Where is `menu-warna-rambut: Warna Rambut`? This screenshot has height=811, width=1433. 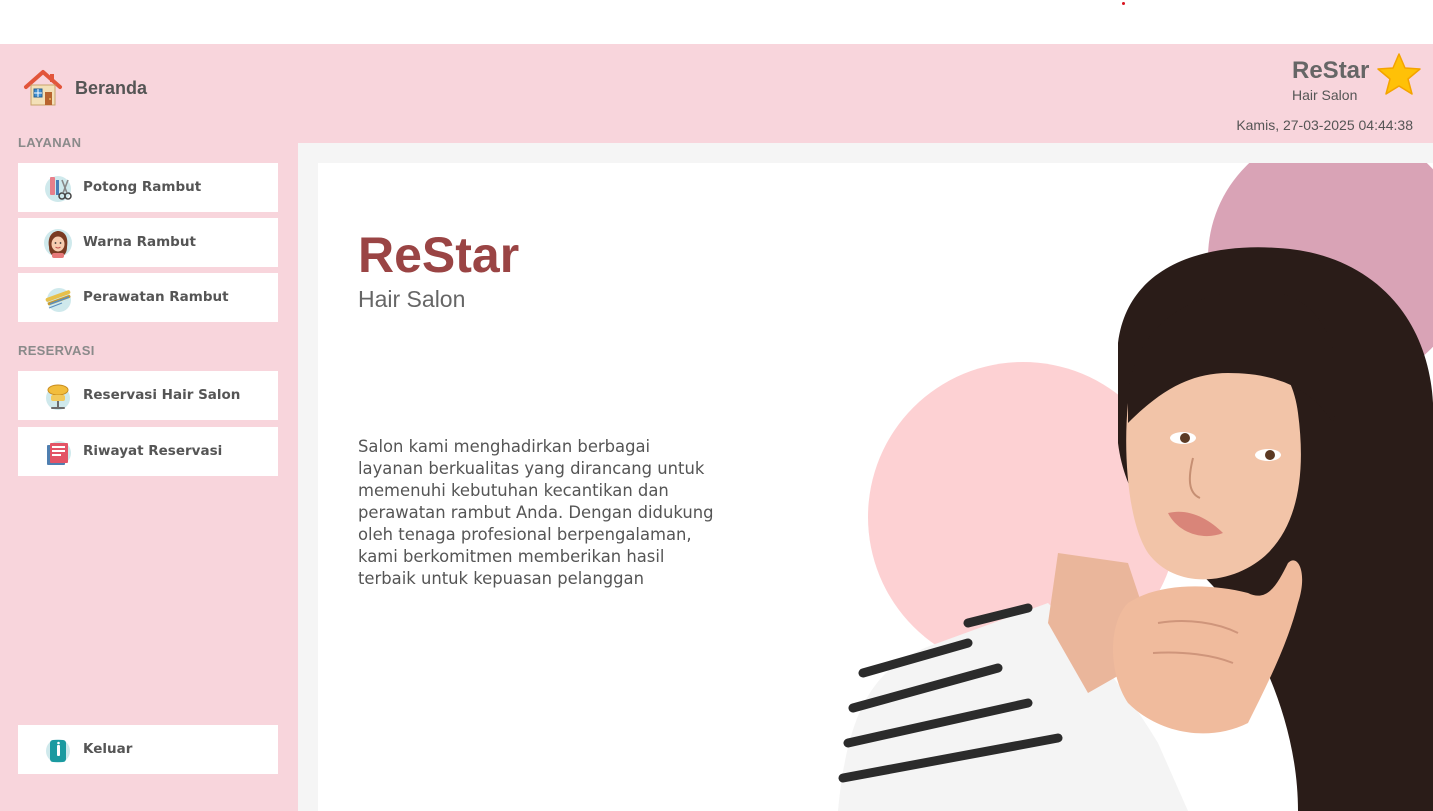 menu-warna-rambut: Warna Rambut is located at coordinates (148, 242).